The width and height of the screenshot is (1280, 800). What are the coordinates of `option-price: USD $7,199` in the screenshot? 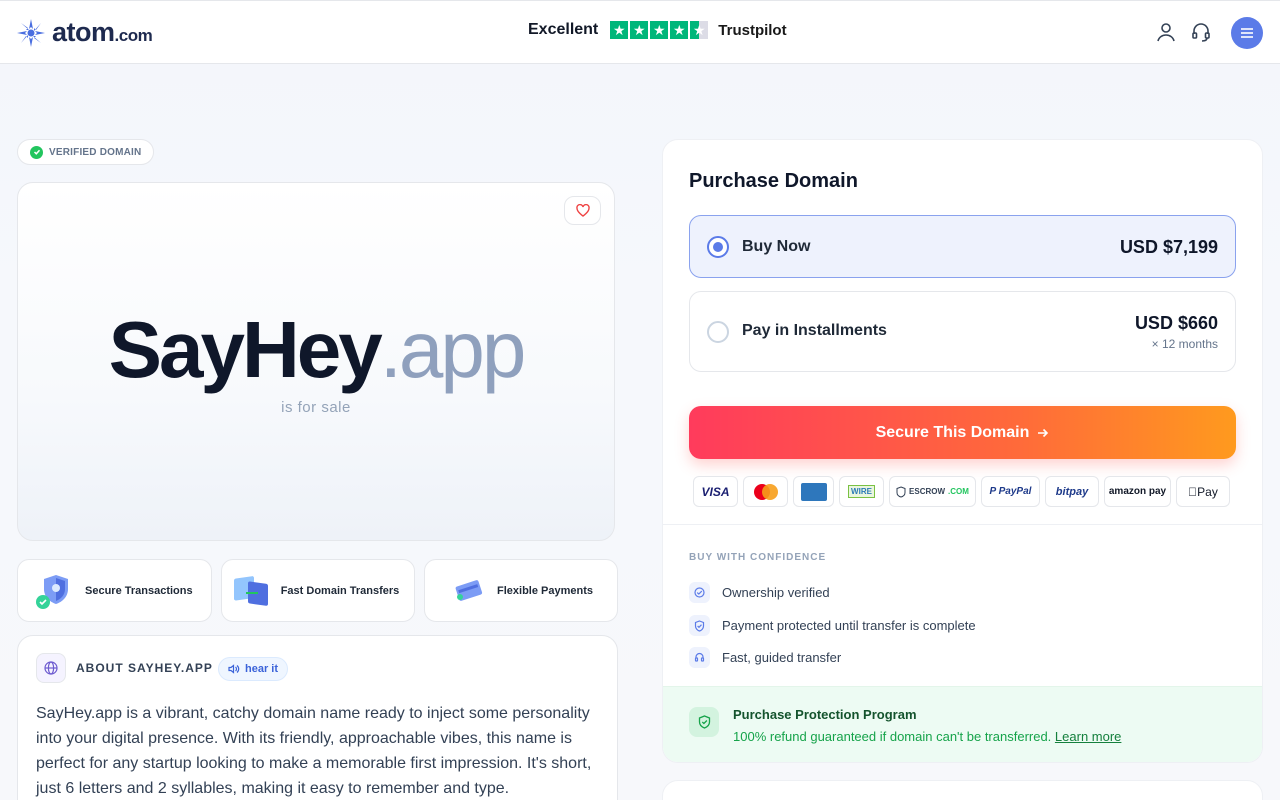 It's located at (1168, 247).